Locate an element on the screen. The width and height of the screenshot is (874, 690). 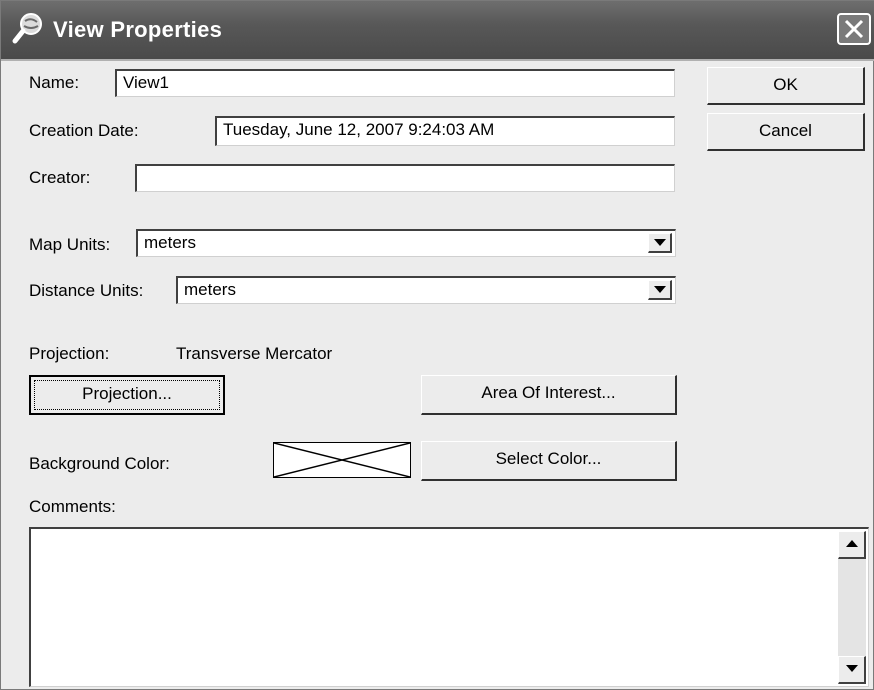
distance-units-value: meters is located at coordinates (210, 289).